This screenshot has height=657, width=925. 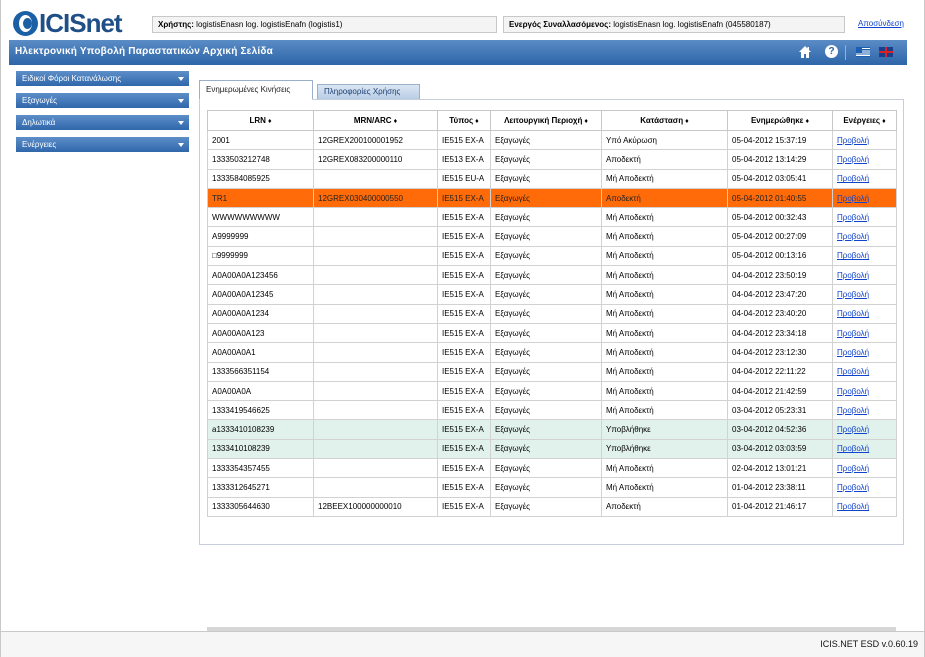 What do you see at coordinates (881, 23) in the screenshot?
I see `logout-link: Αποσύνδεση` at bounding box center [881, 23].